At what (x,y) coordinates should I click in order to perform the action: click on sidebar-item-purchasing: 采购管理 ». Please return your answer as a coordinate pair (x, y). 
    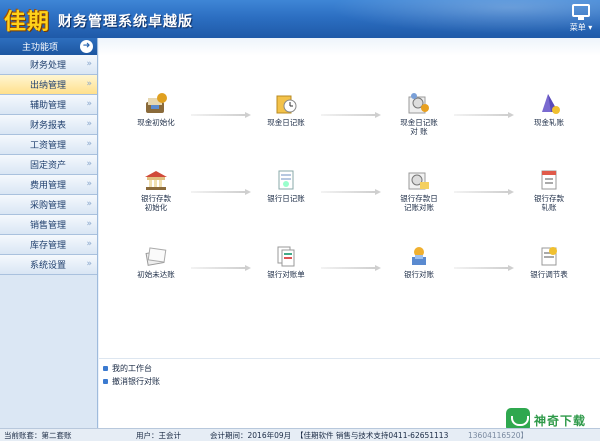
    Looking at the image, I should click on (48, 205).